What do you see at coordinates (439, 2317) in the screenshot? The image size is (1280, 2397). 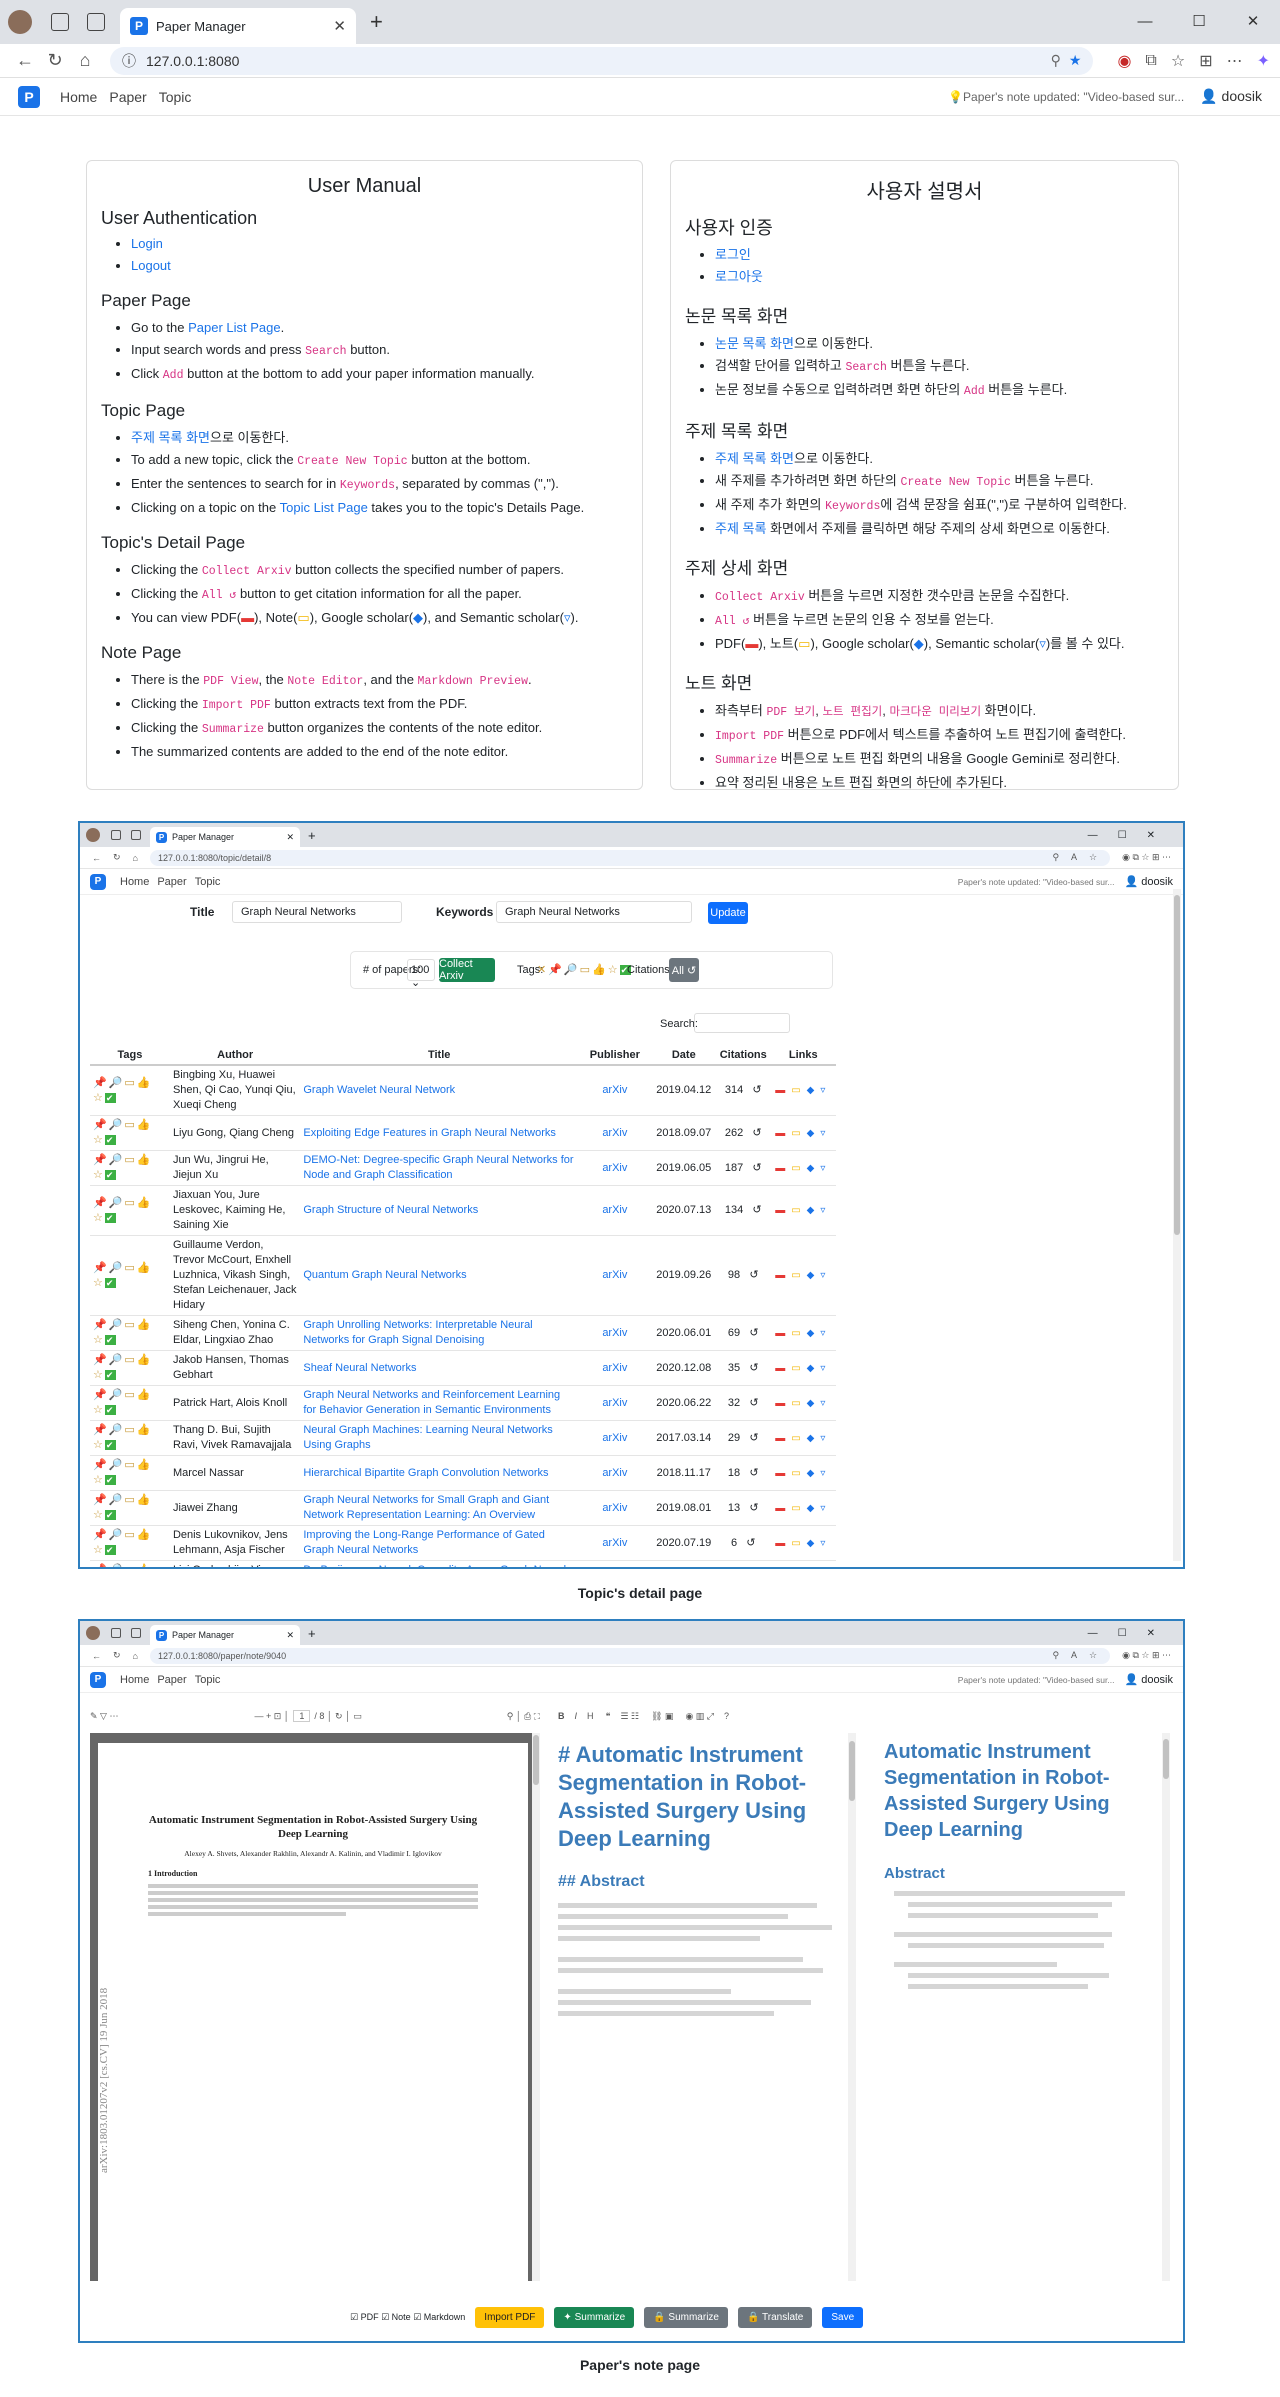 I see `markdown-checkbox: ☑ Markdown` at bounding box center [439, 2317].